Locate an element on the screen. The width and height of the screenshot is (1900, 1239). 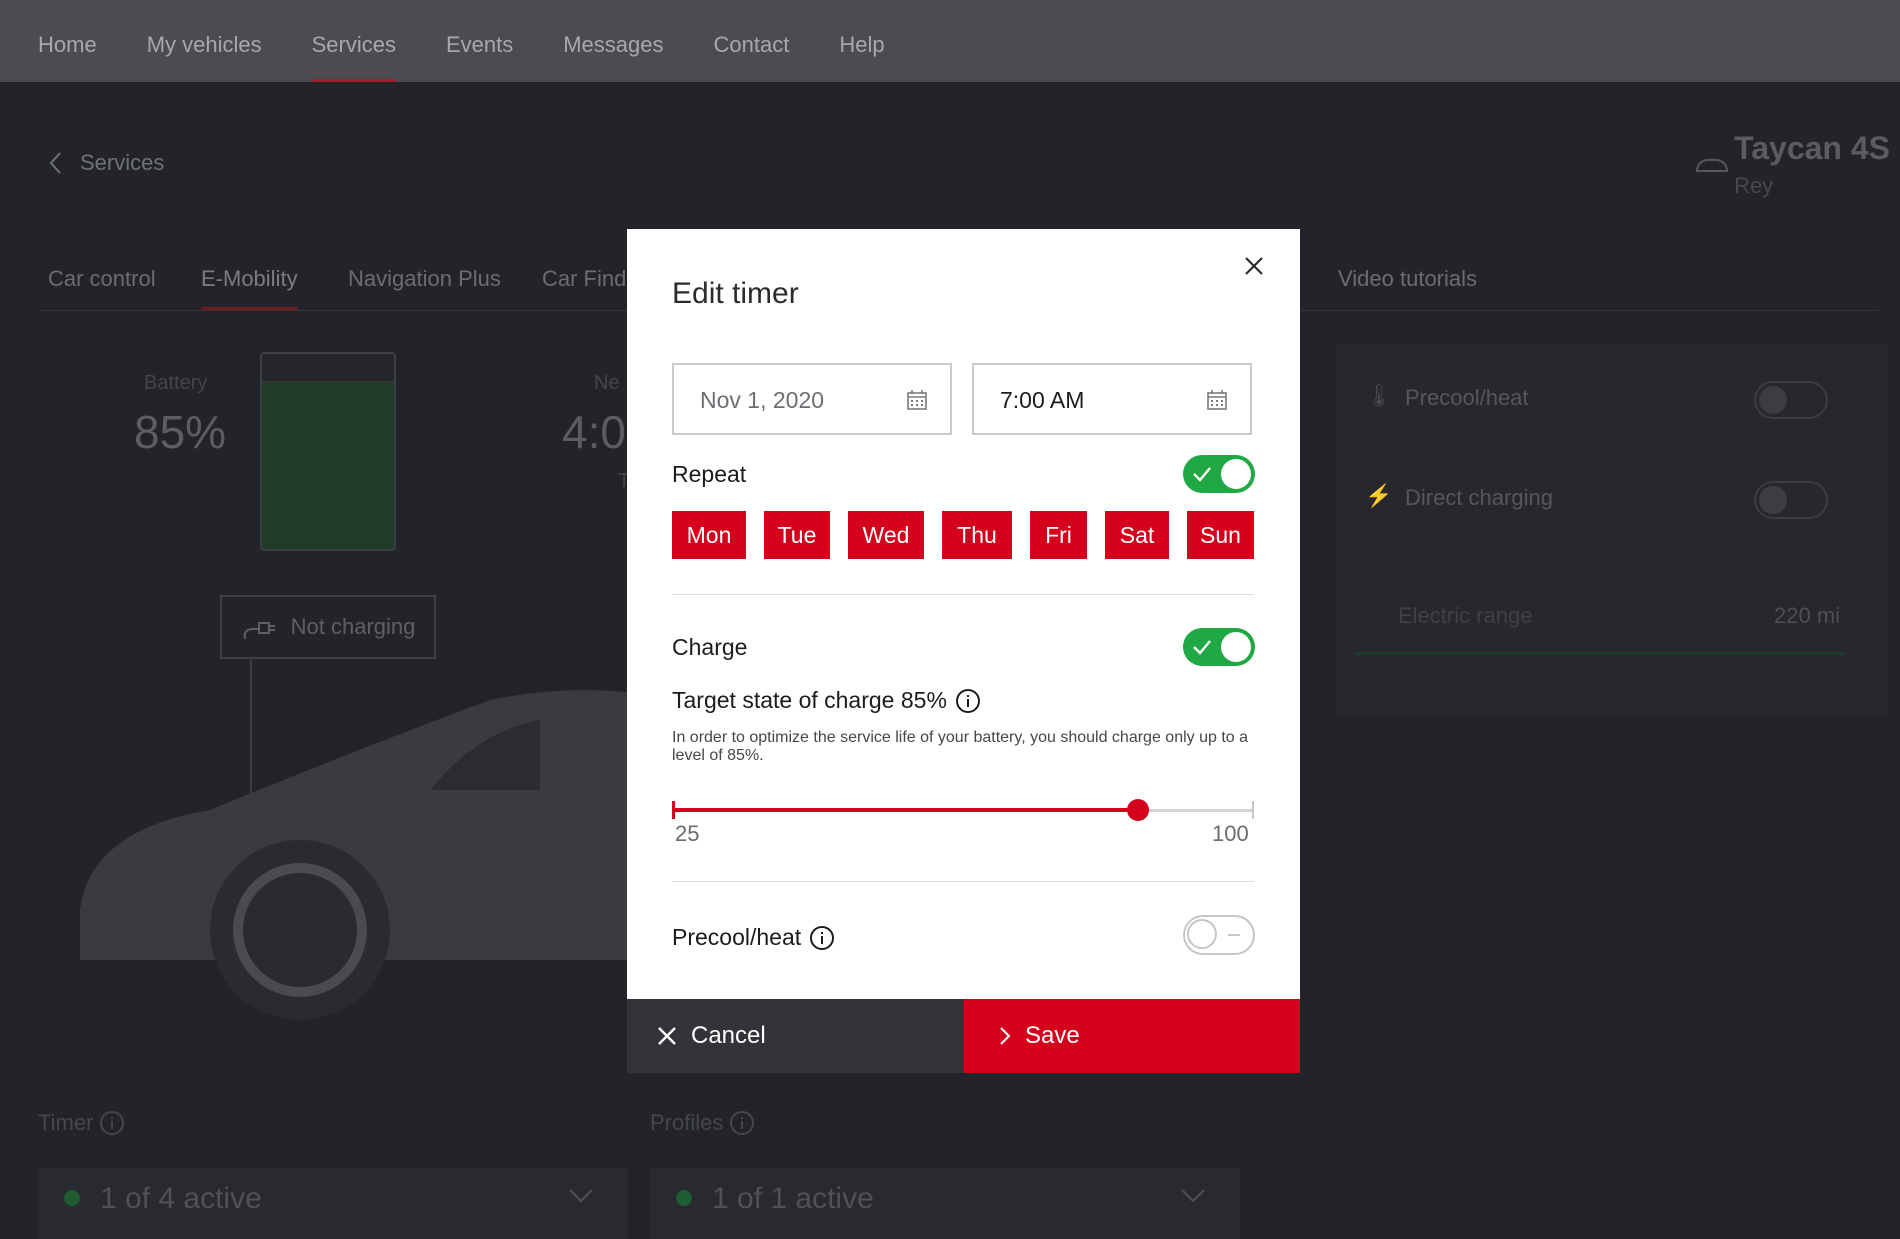
save-button-label: Save is located at coordinates (1052, 1035).